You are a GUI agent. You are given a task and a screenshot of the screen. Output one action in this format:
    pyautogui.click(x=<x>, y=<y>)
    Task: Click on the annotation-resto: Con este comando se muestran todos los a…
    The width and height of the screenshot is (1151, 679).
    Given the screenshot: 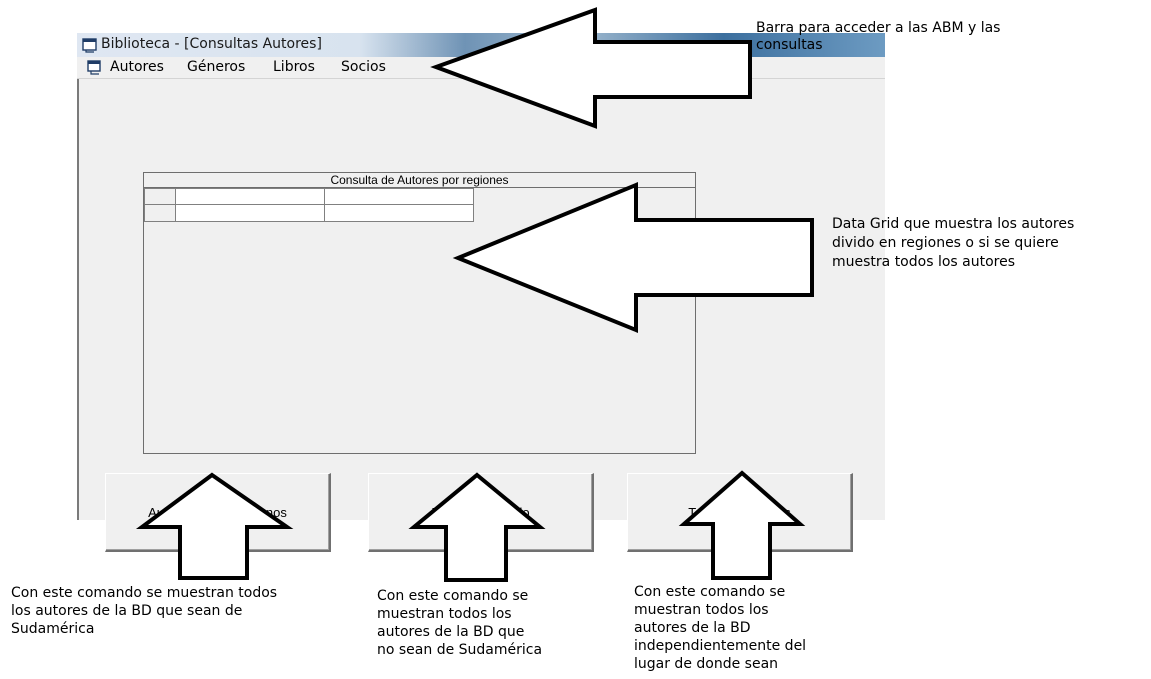 What is the action you would take?
    pyautogui.click(x=460, y=623)
    